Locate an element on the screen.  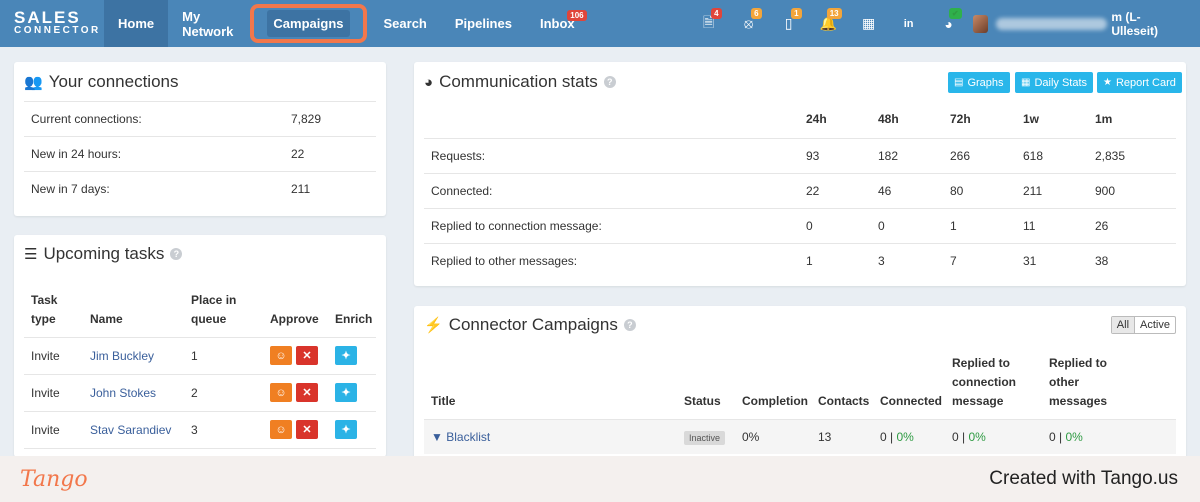
nav-pipelines: Pipelines is located at coordinates (483, 23).